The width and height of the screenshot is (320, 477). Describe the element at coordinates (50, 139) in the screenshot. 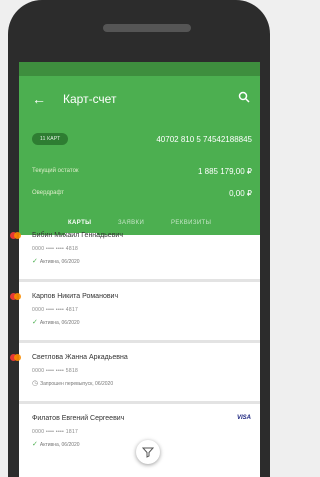

I see `cards-count-badge: 11 КАРТ` at that location.